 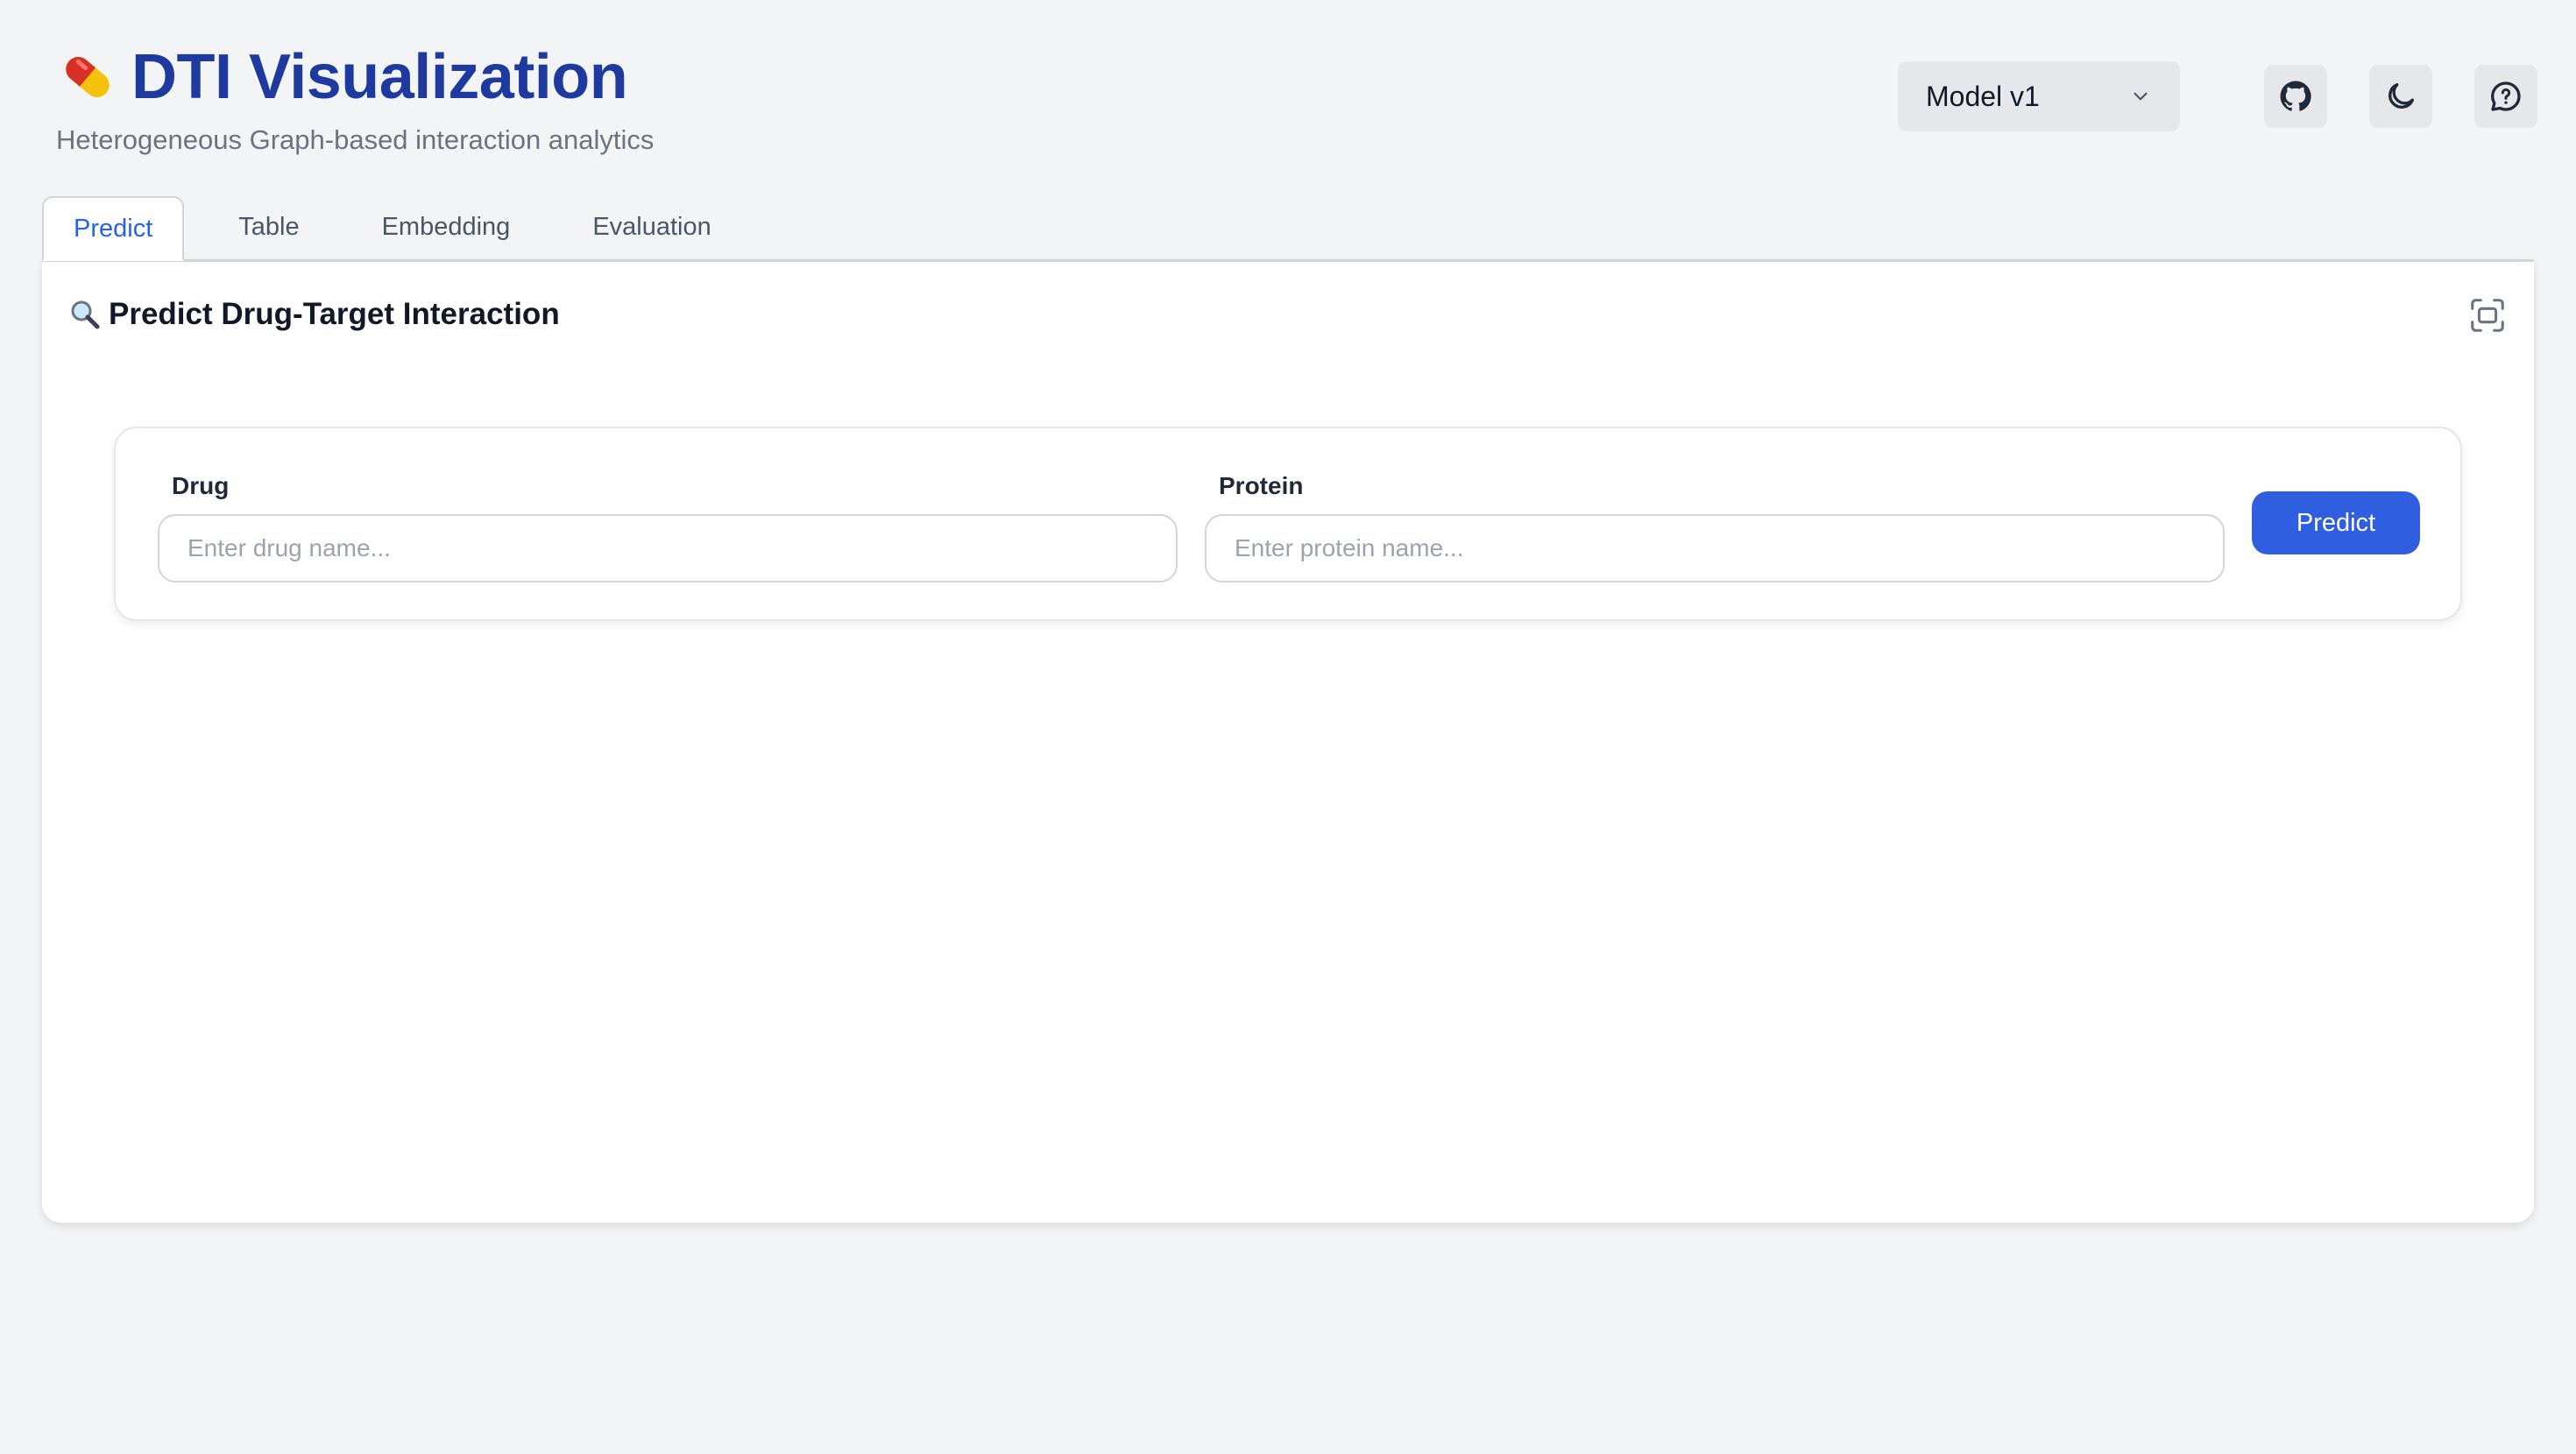 I want to click on tab-evaluation: Evaluation, so click(x=651, y=227).